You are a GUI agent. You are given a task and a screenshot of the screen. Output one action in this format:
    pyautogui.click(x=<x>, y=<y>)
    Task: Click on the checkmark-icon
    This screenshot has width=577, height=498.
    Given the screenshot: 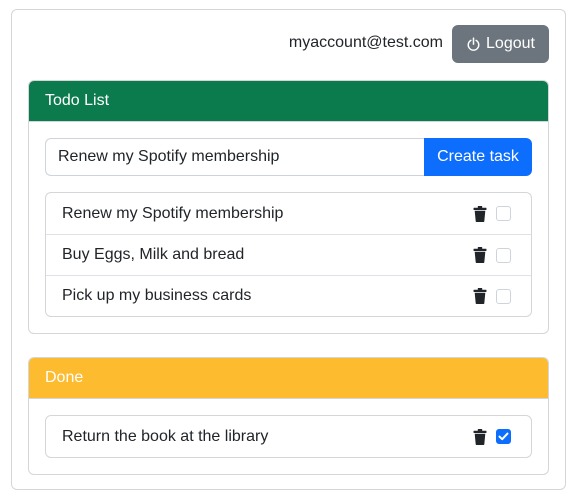 What is the action you would take?
    pyautogui.click(x=503, y=436)
    